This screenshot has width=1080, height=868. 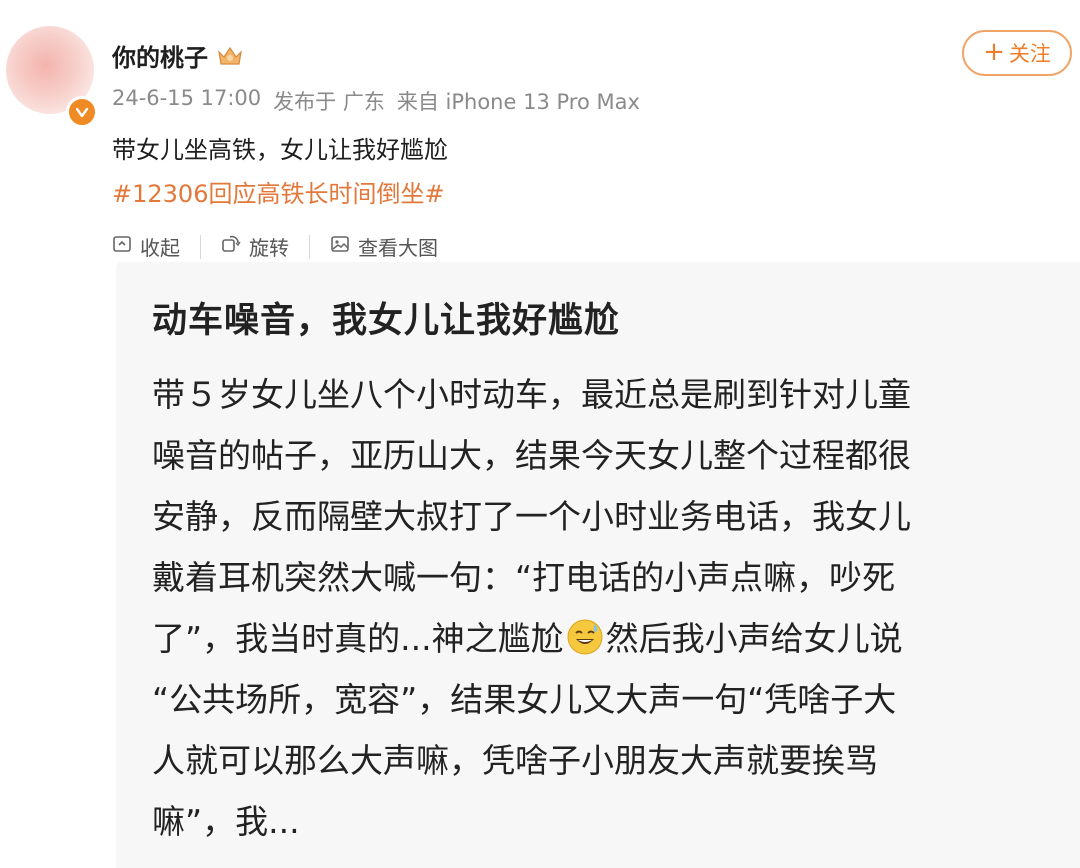 I want to click on verified-badge-icon, so click(x=82, y=112).